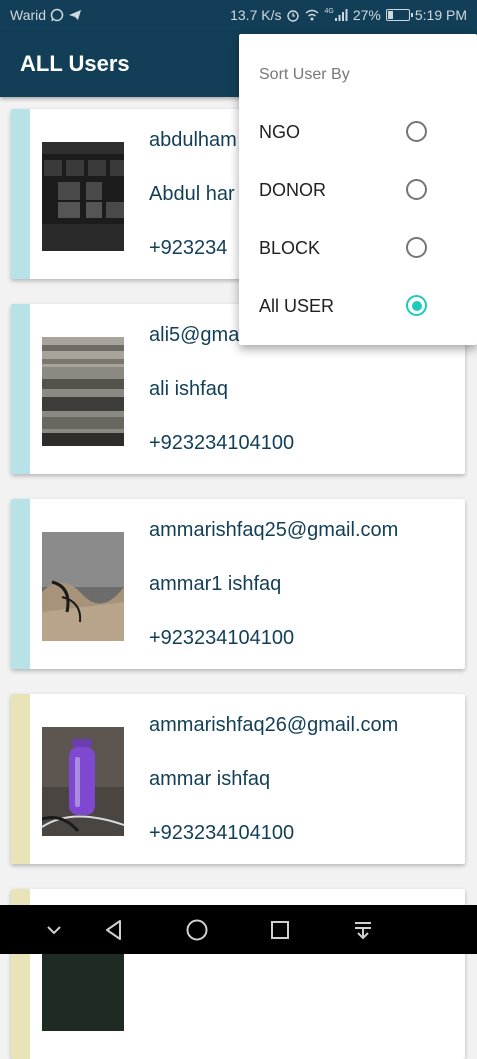 This screenshot has width=477, height=1059. I want to click on alarm-icon, so click(293, 16).